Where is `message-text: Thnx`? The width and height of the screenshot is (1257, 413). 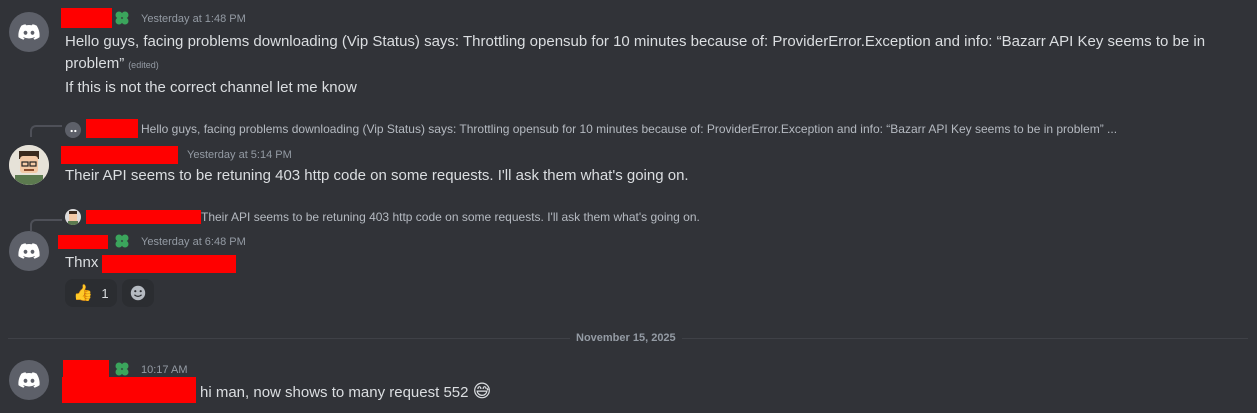
message-text: Thnx is located at coordinates (82, 262).